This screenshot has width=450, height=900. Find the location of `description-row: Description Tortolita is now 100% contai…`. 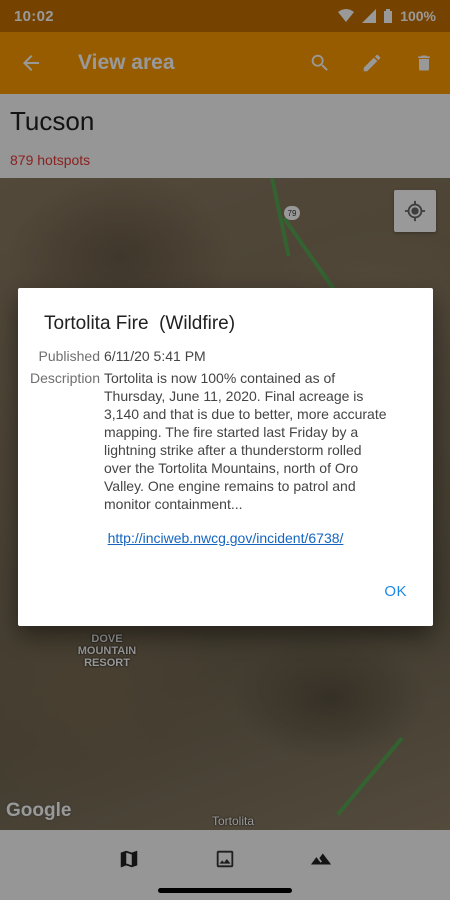

description-row: Description Tortolita is now 100% contai… is located at coordinates (211, 441).